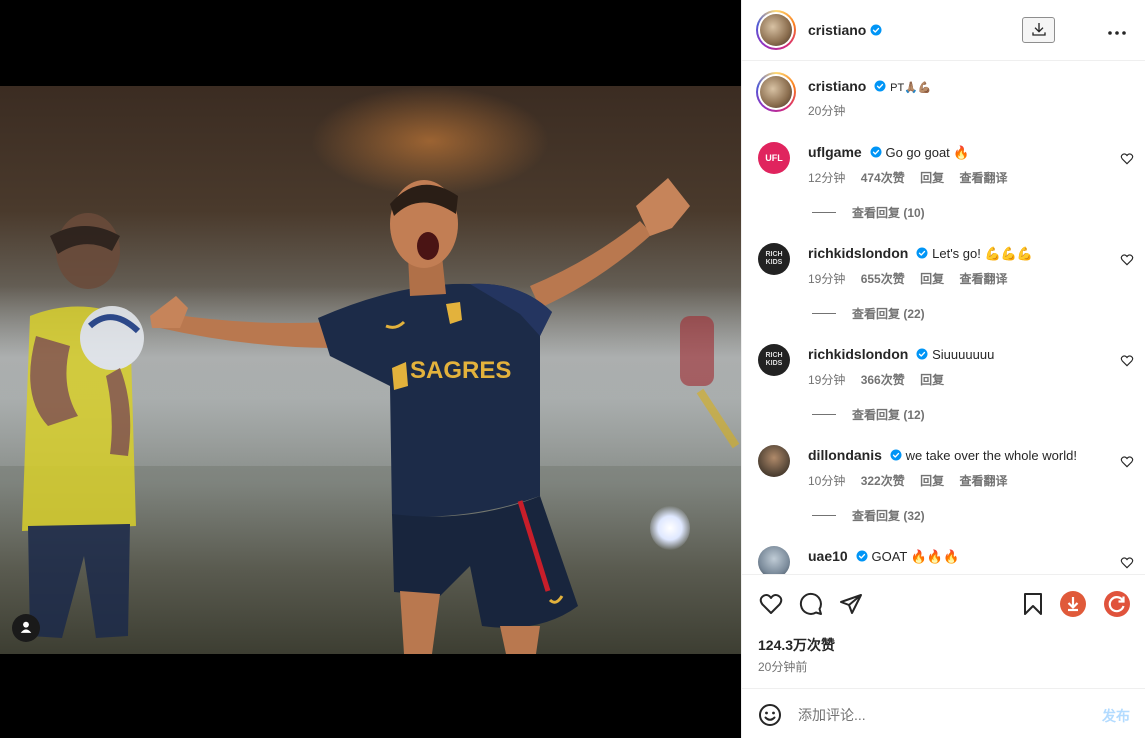 The image size is (1145, 738). I want to click on author-avatar, so click(776, 30).